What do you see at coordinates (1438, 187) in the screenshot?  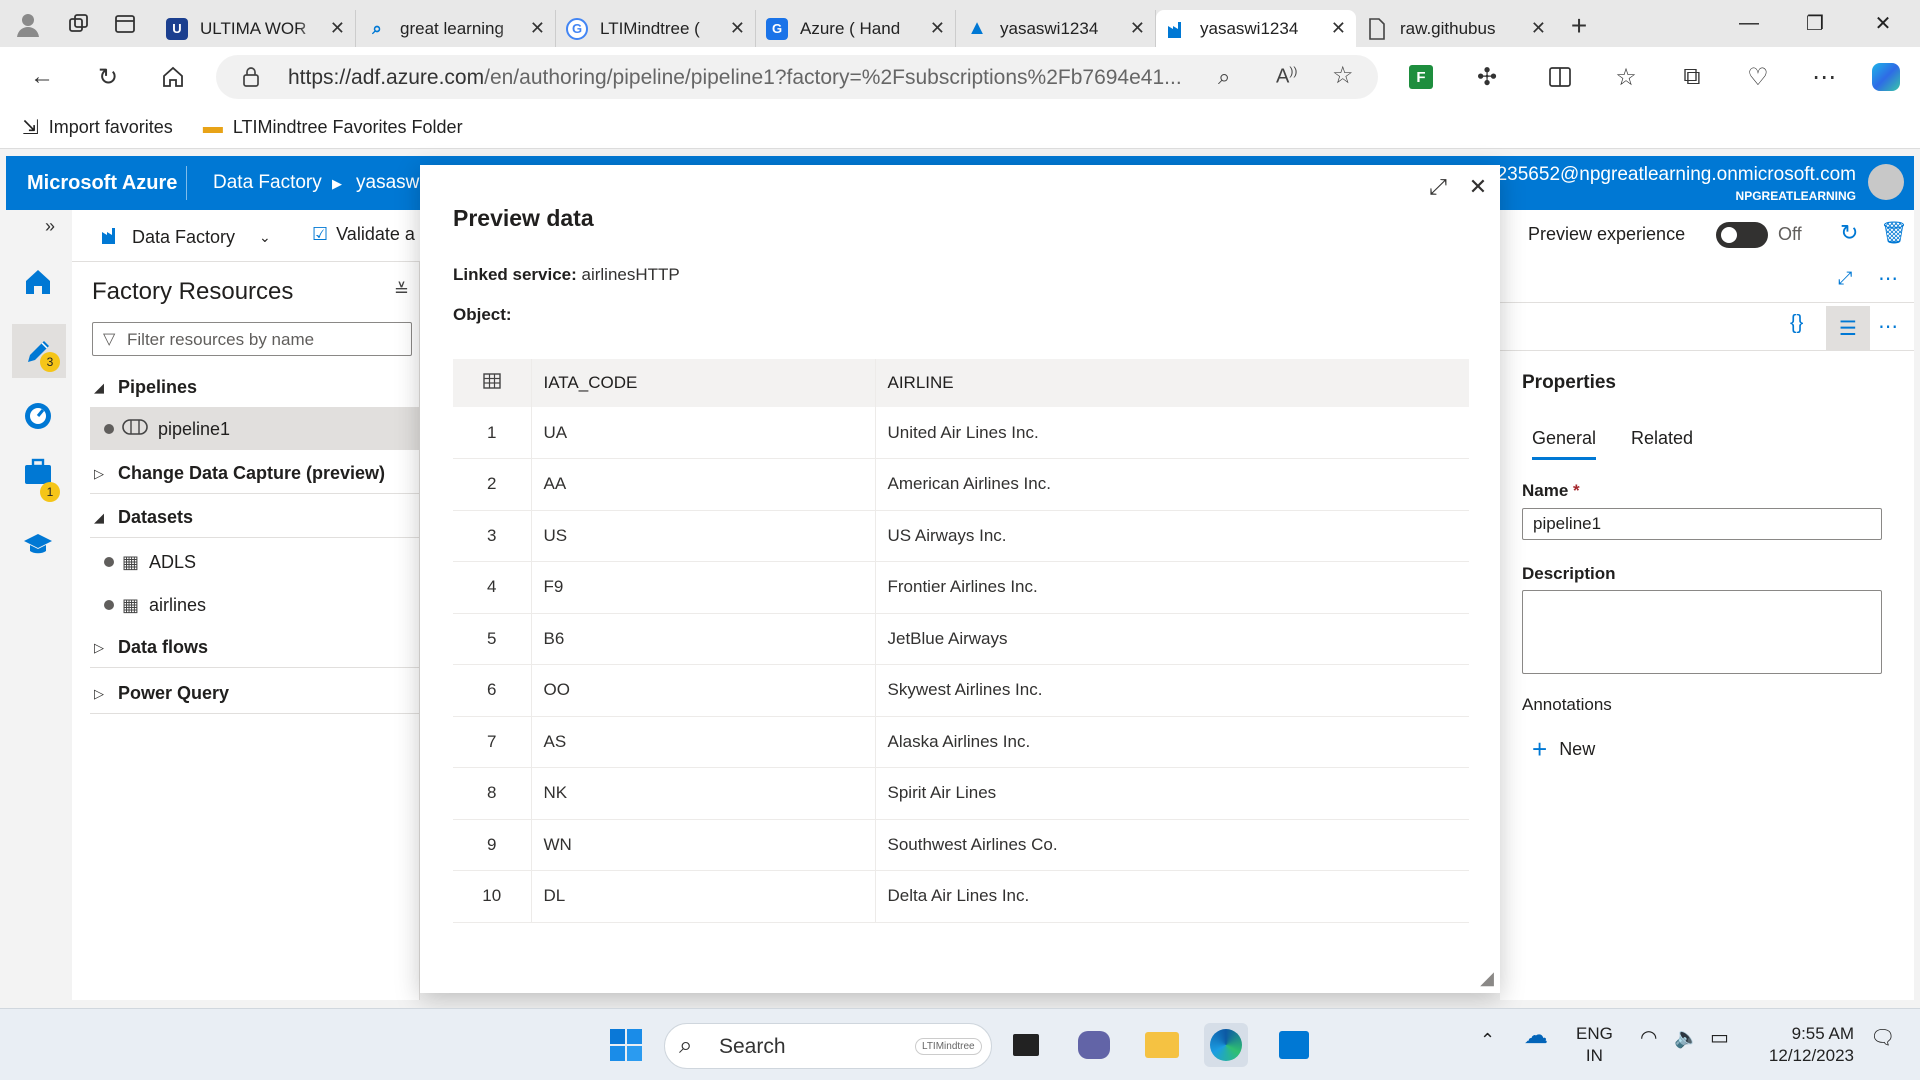 I see `maximize-dialog-icon: ⤢` at bounding box center [1438, 187].